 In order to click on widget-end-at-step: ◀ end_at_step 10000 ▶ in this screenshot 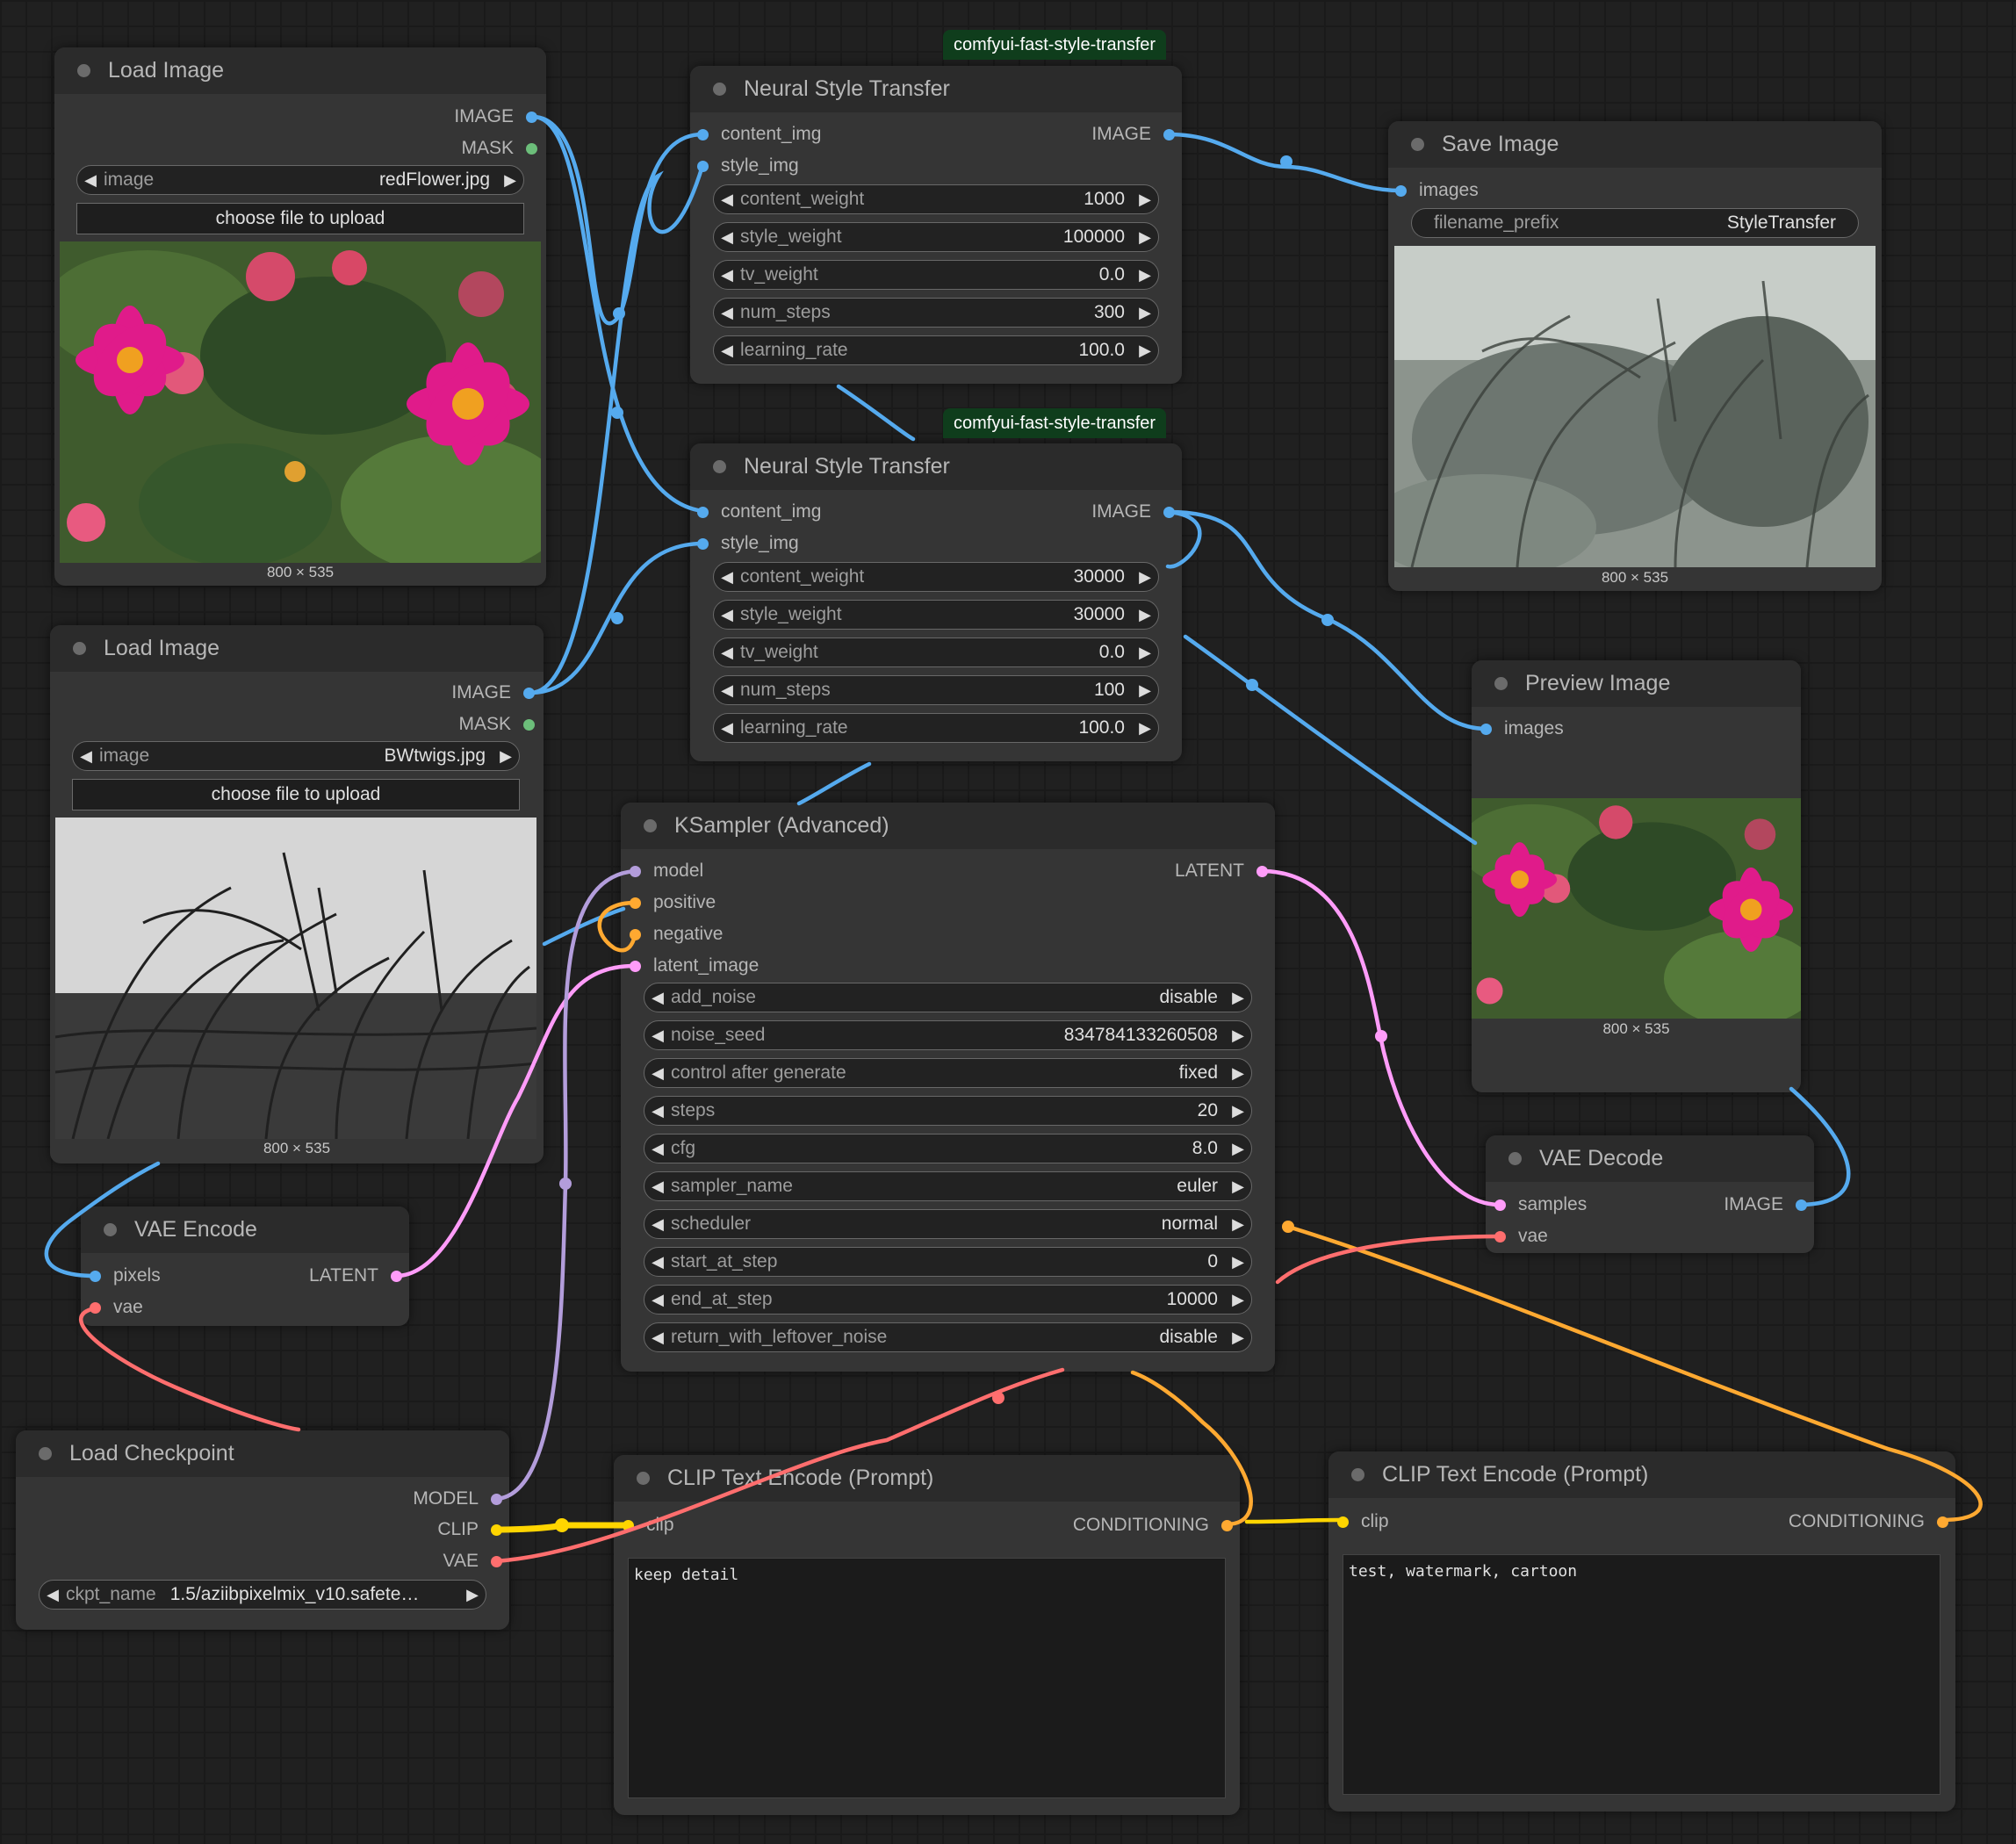, I will do `click(948, 1300)`.